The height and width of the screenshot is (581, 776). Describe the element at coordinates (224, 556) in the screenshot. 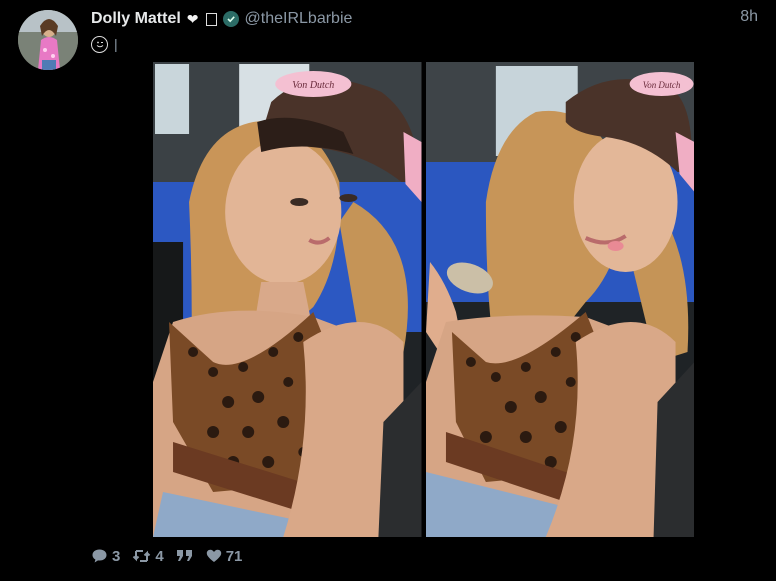

I see `like-button: 71` at that location.